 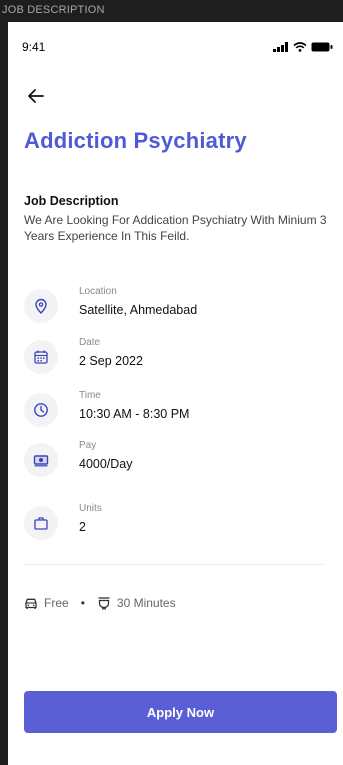 I want to click on detail-units: Units 2, so click(x=174, y=525).